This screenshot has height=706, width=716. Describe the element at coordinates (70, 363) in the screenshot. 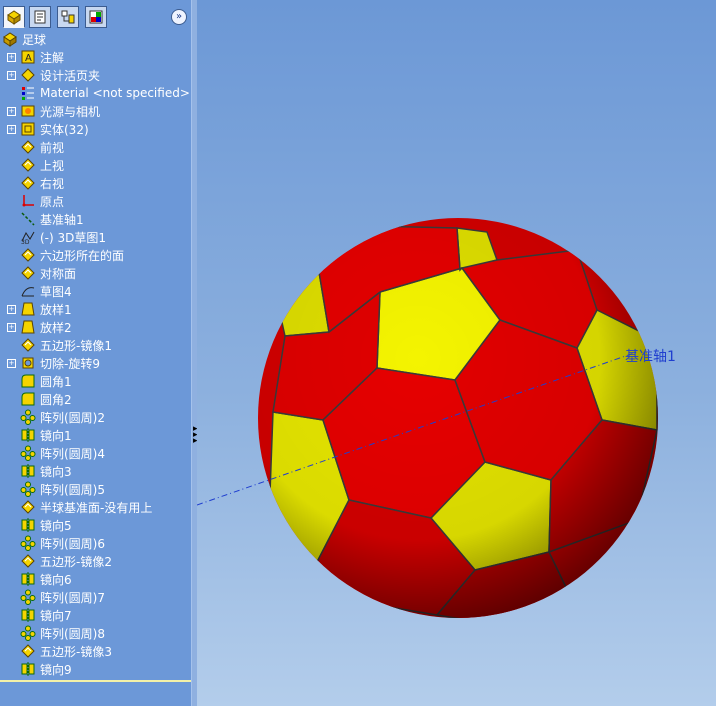

I see `tree-item-label: 切除-旋转9` at that location.